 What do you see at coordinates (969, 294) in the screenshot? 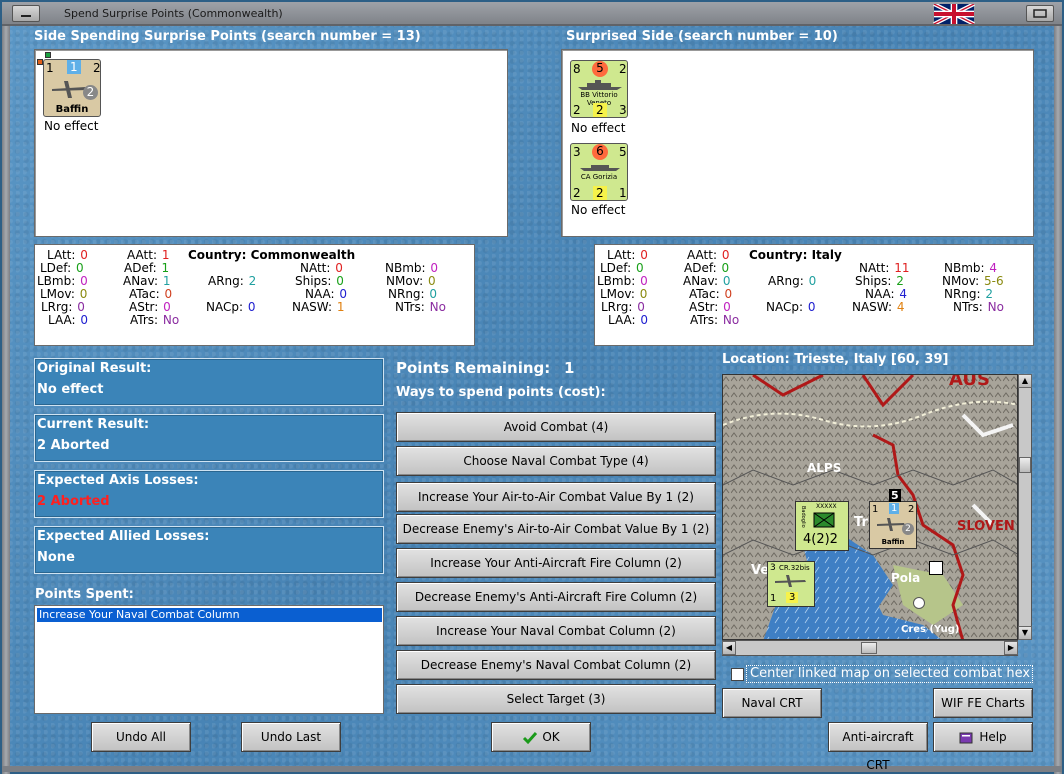
I see `stat-nrng: NRng: 2` at bounding box center [969, 294].